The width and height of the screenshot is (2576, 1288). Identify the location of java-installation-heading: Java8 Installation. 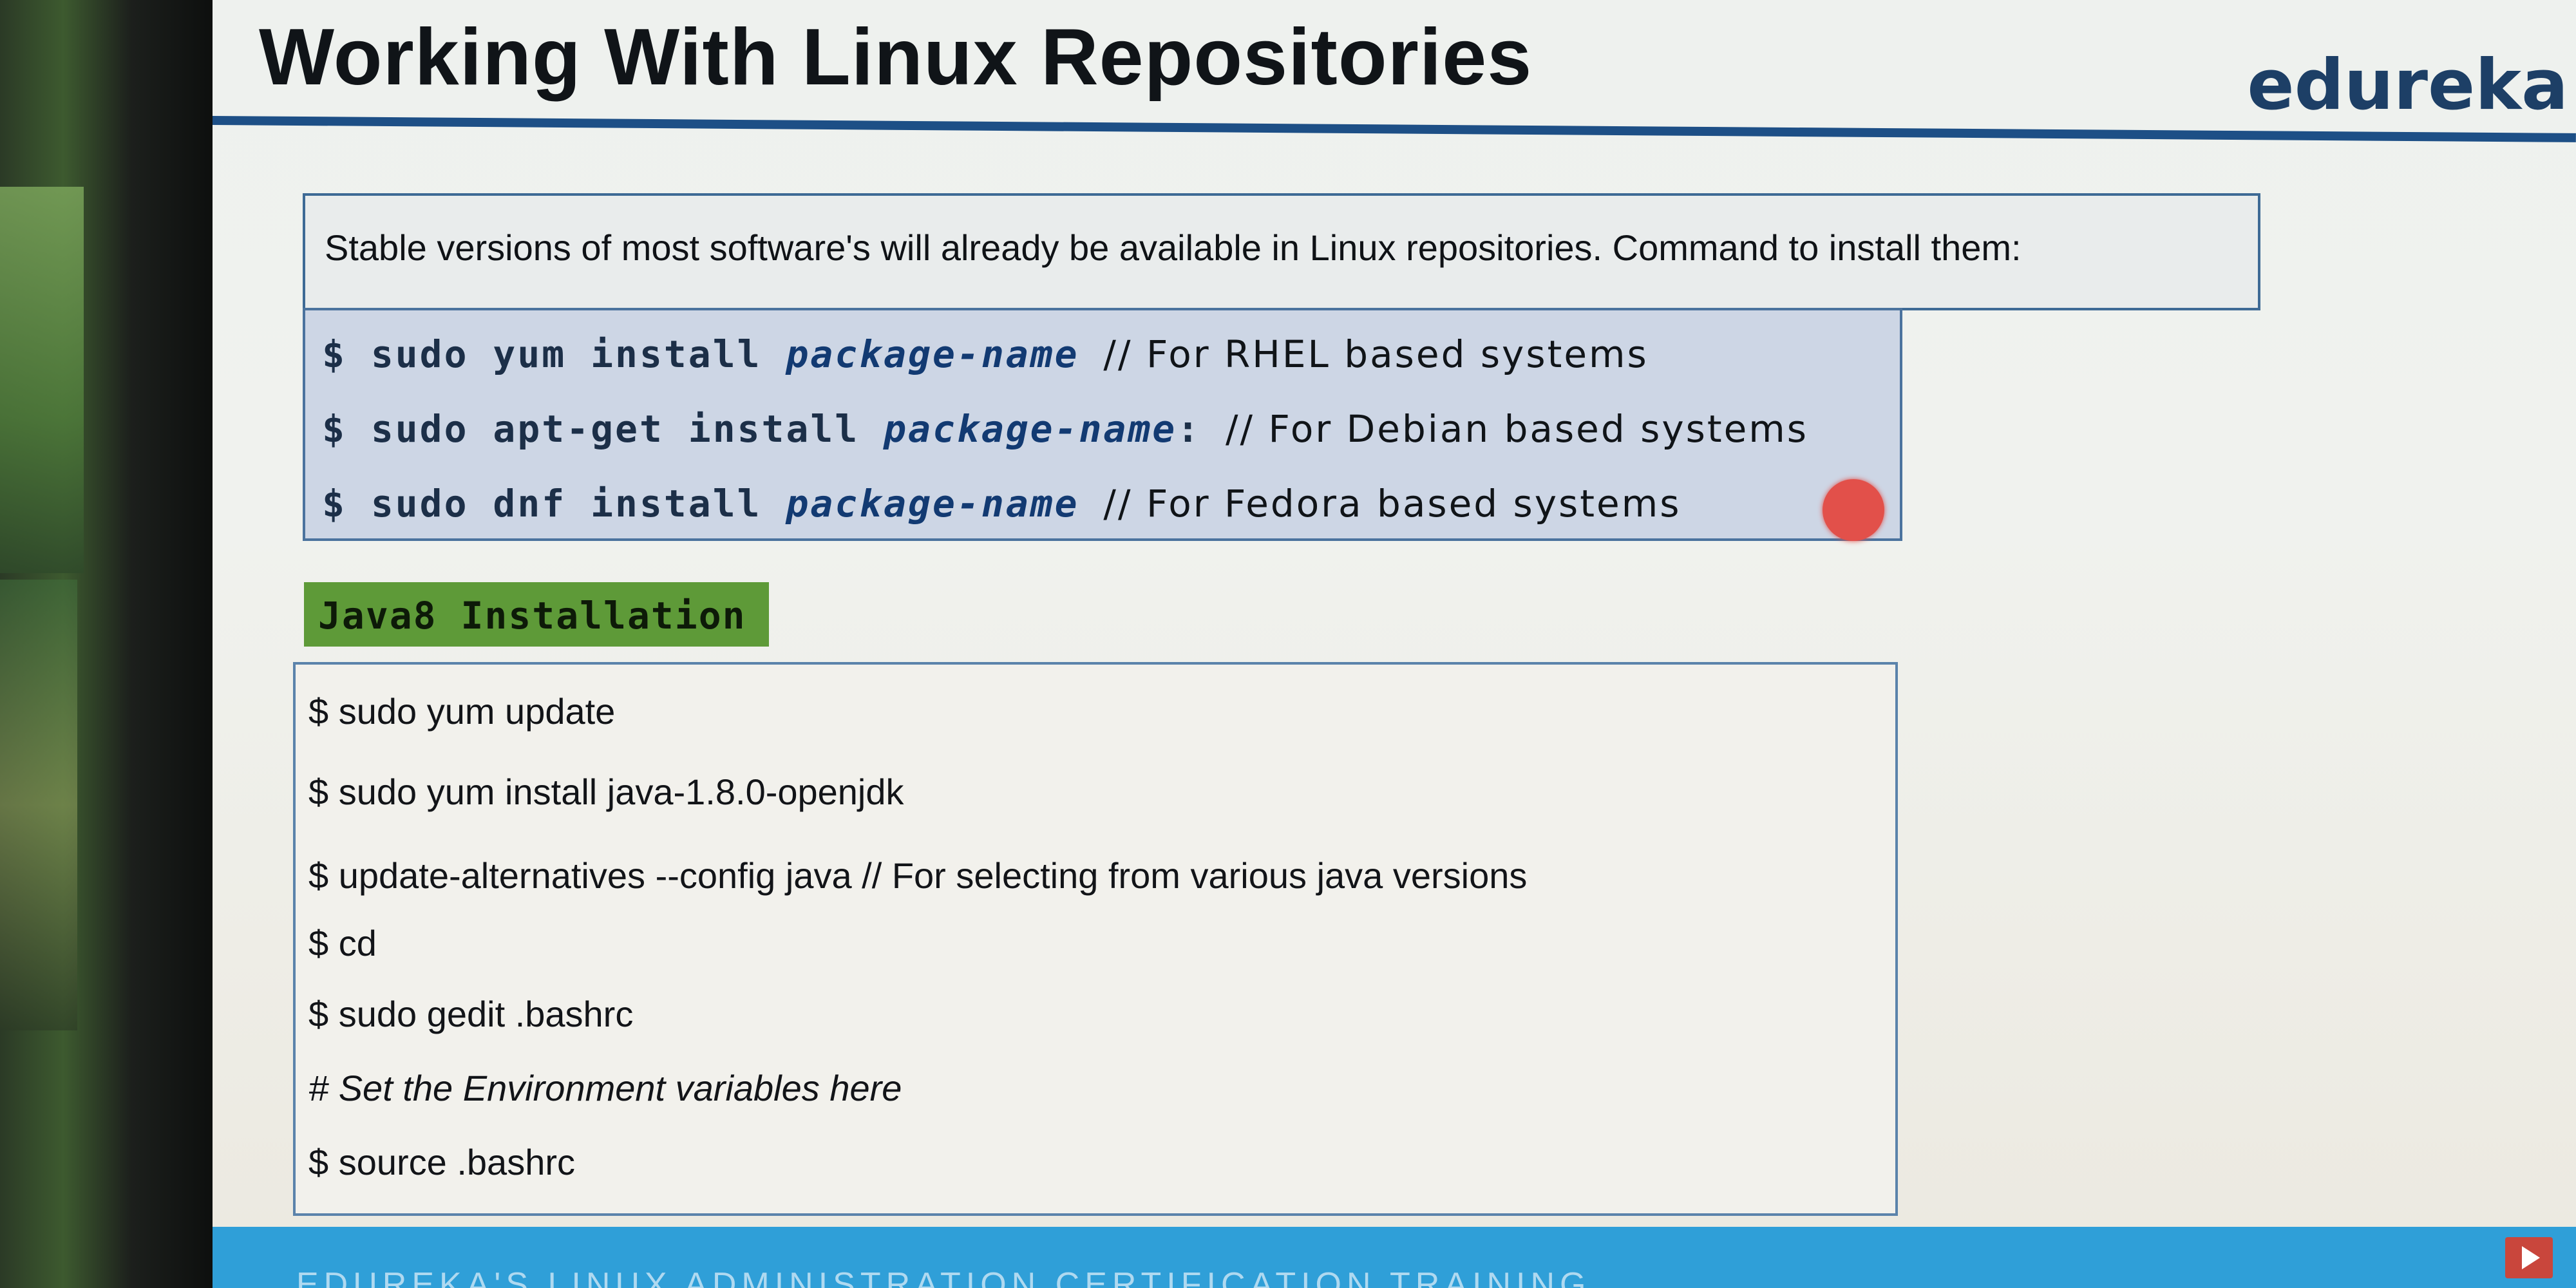
(537, 614).